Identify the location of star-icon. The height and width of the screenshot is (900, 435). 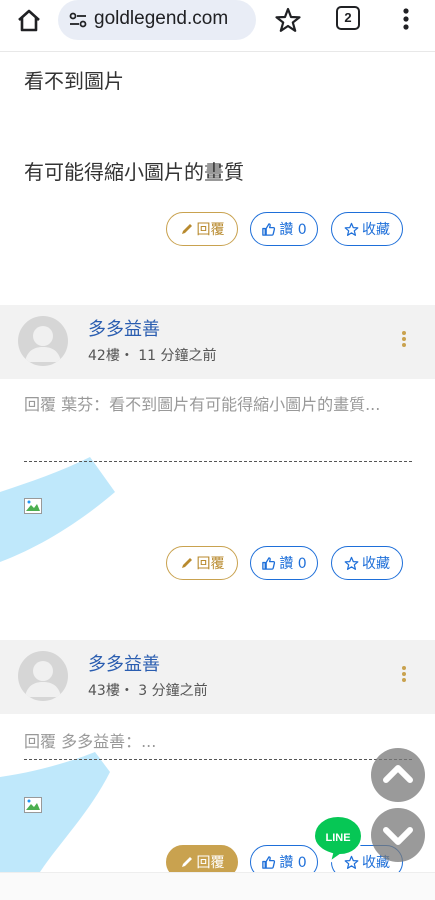
(288, 20).